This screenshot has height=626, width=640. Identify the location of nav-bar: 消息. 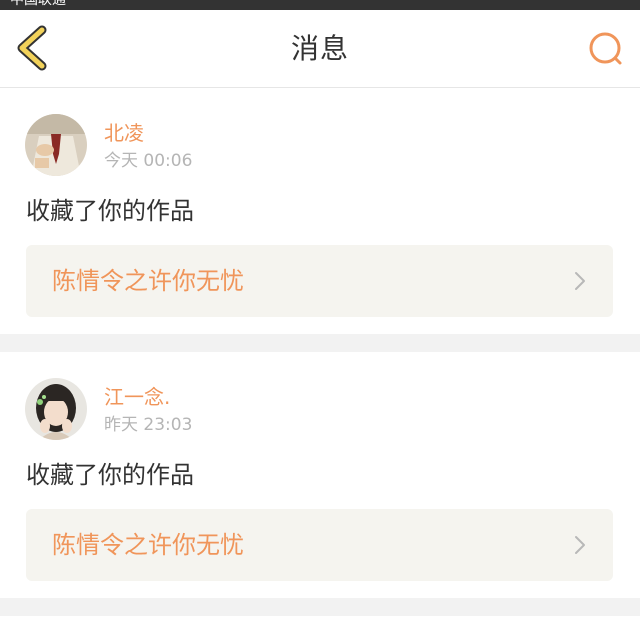
(320, 49).